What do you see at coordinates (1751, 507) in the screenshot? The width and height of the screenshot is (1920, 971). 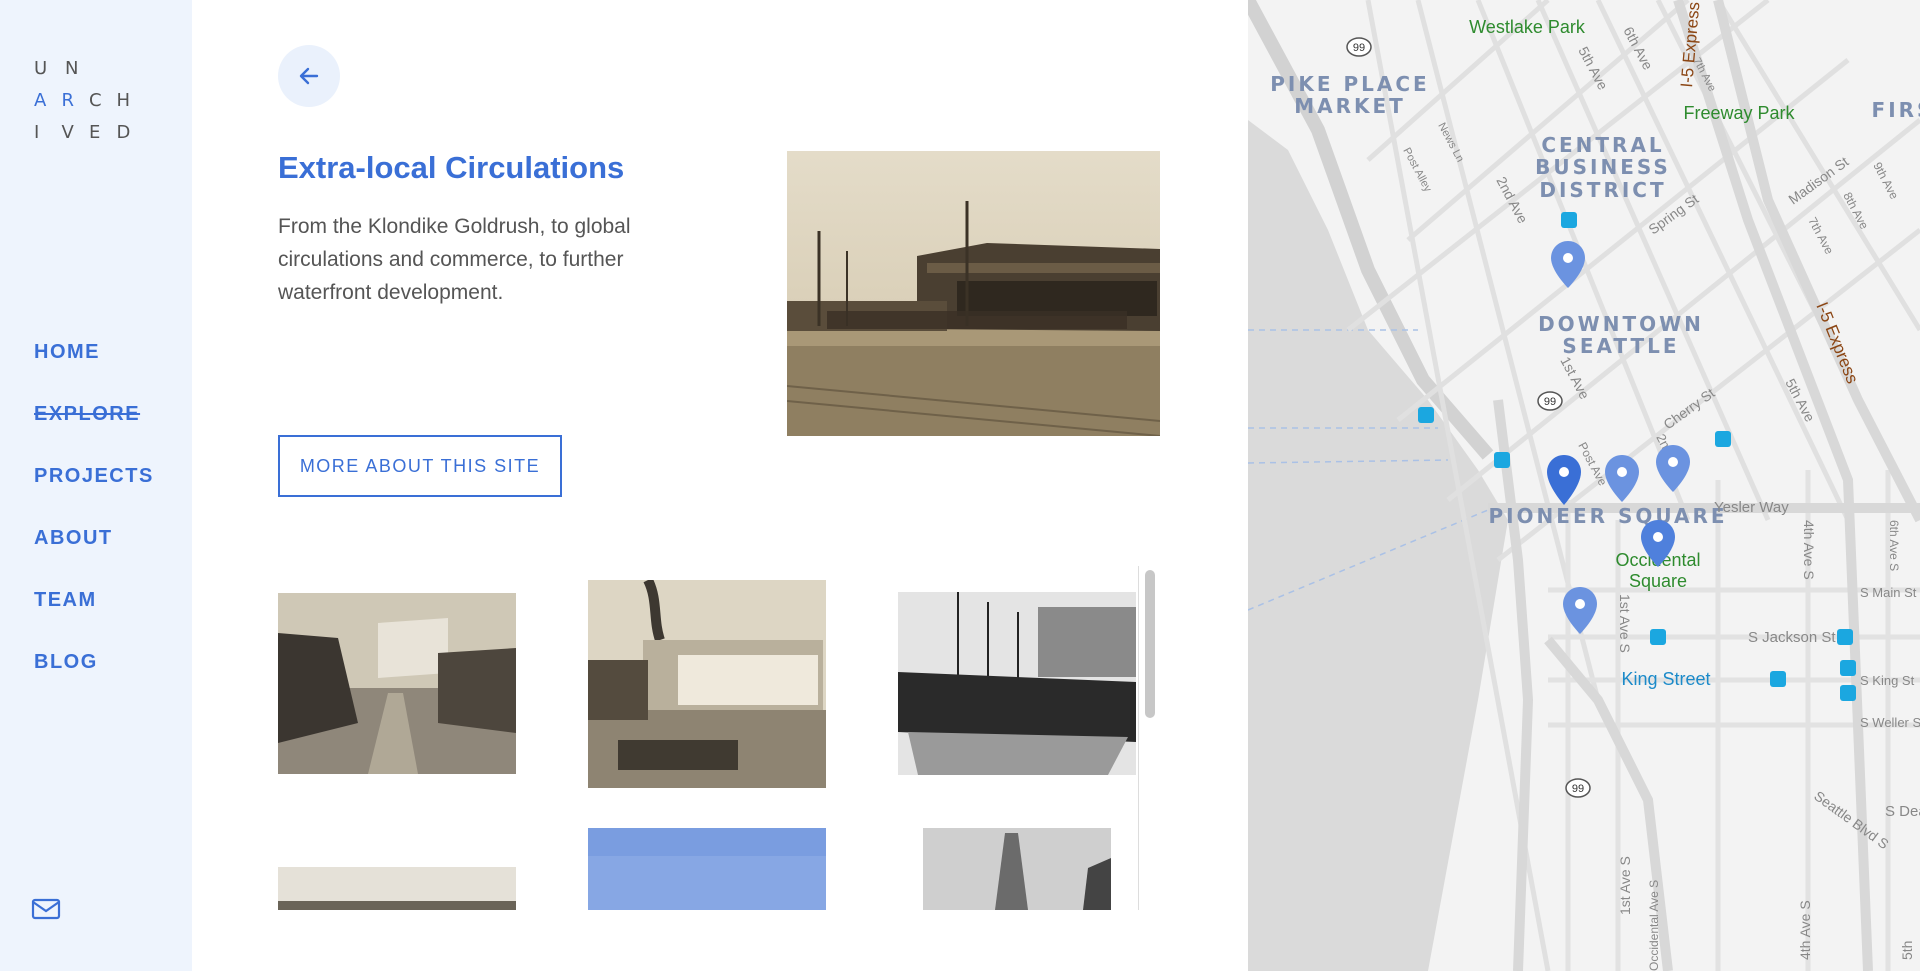 I see `street-label: Yesler Way` at bounding box center [1751, 507].